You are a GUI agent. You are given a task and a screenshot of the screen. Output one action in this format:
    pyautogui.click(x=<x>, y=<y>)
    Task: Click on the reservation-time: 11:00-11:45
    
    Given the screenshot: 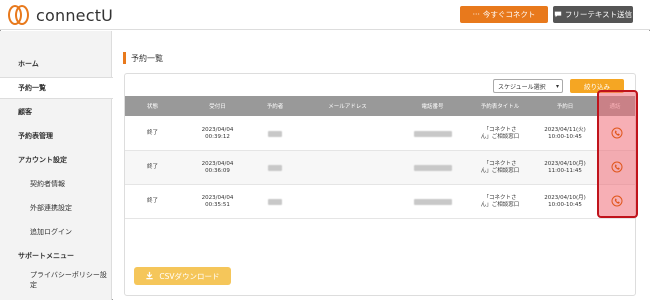 What is the action you would take?
    pyautogui.click(x=565, y=171)
    